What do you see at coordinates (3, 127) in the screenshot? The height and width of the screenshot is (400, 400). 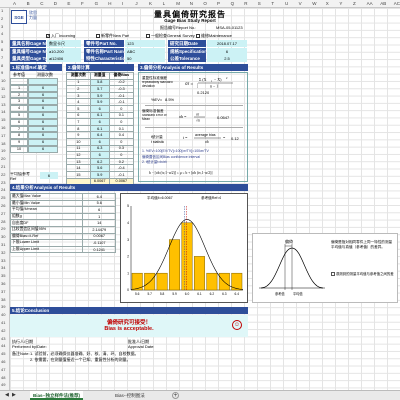 I see `row-number: 16` at bounding box center [3, 127].